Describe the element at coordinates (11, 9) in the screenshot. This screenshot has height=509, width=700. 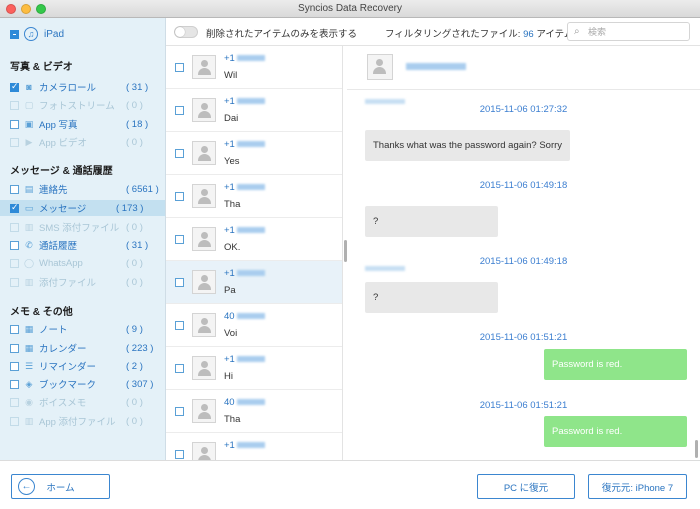
I see `close-window-button` at that location.